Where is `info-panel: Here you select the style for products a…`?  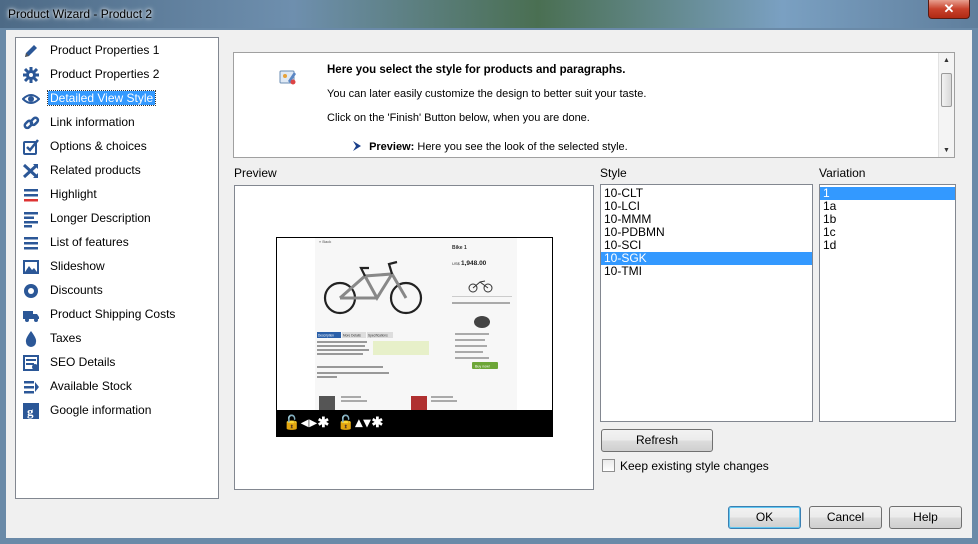 info-panel: Here you select the style for products a… is located at coordinates (594, 105).